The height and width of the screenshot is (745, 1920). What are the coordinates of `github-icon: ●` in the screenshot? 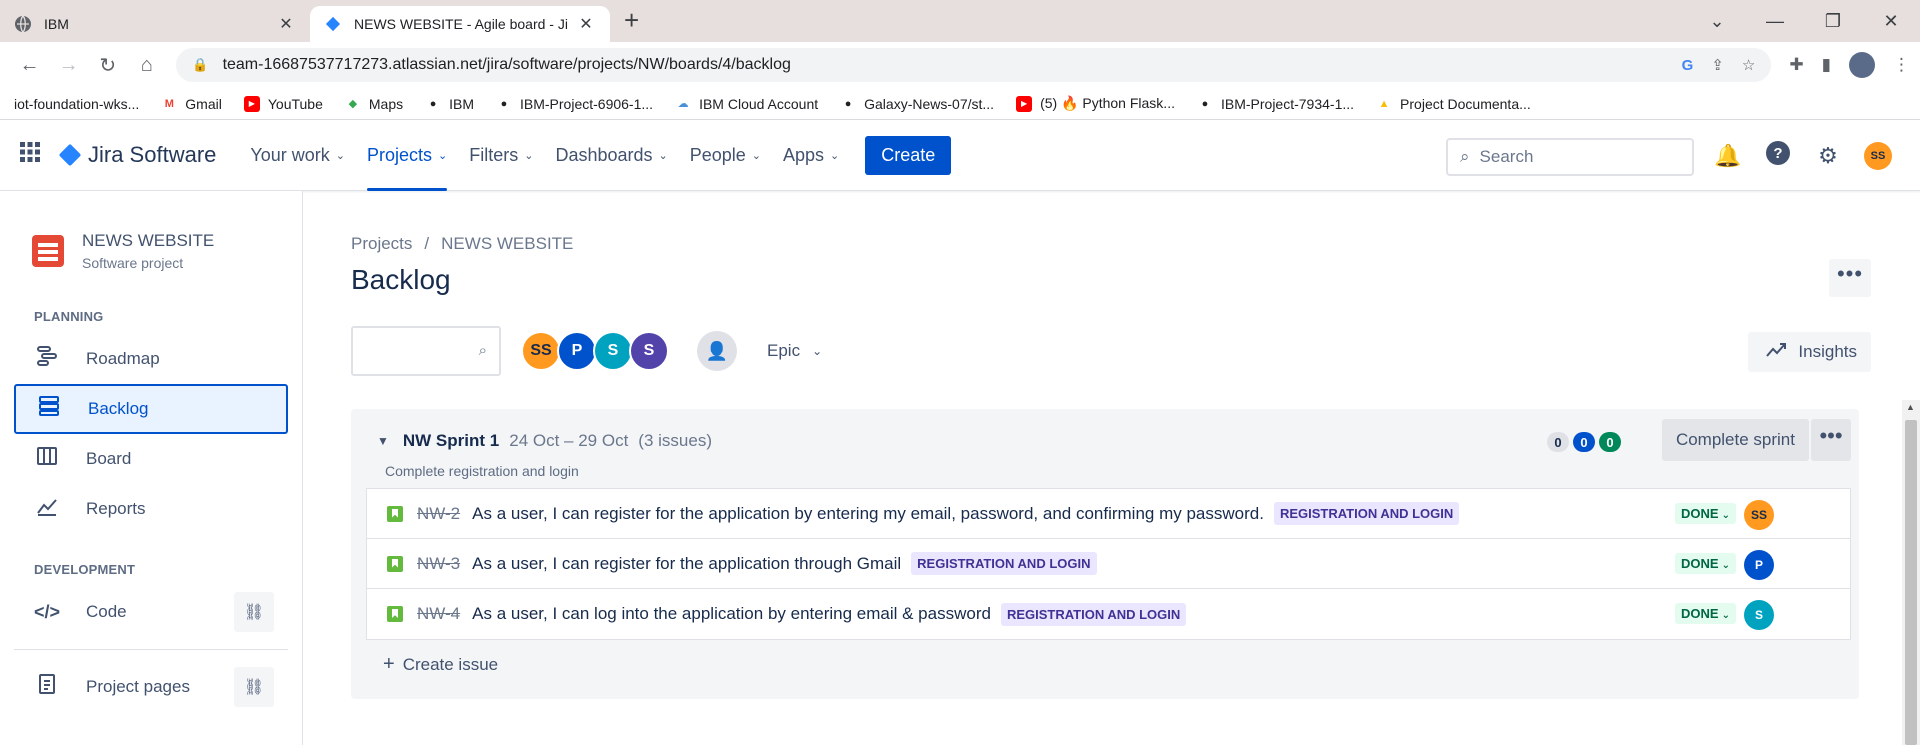 It's located at (848, 103).